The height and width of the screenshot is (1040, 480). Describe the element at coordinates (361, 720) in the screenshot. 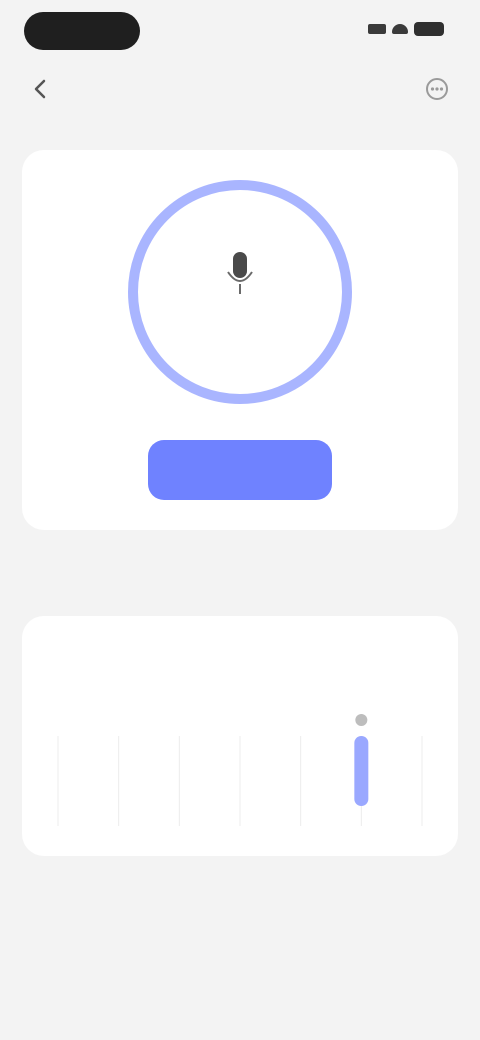

I see `chart-bar-marker` at that location.